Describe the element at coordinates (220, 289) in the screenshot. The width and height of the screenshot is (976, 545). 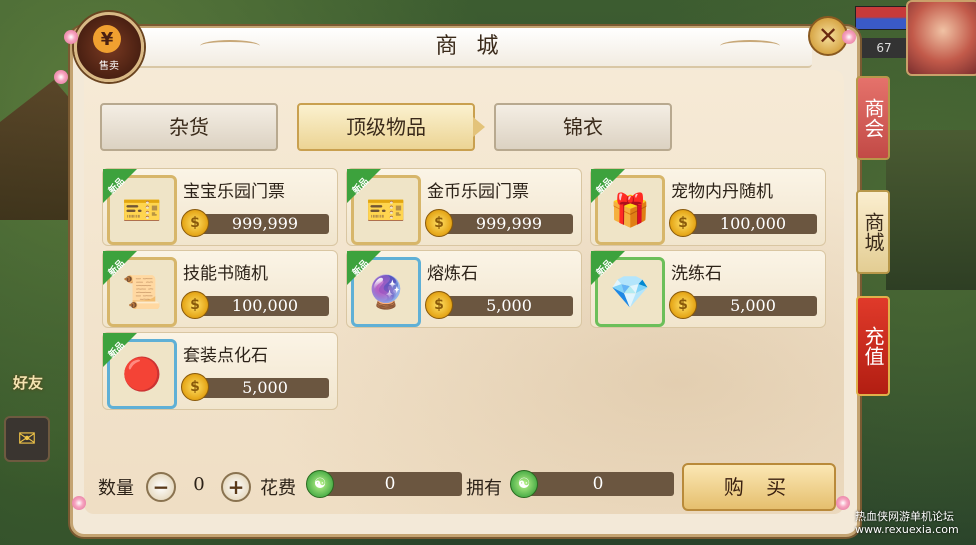
I see `shop-item: 📜 新品 技能书随机 100,000 $` at that location.